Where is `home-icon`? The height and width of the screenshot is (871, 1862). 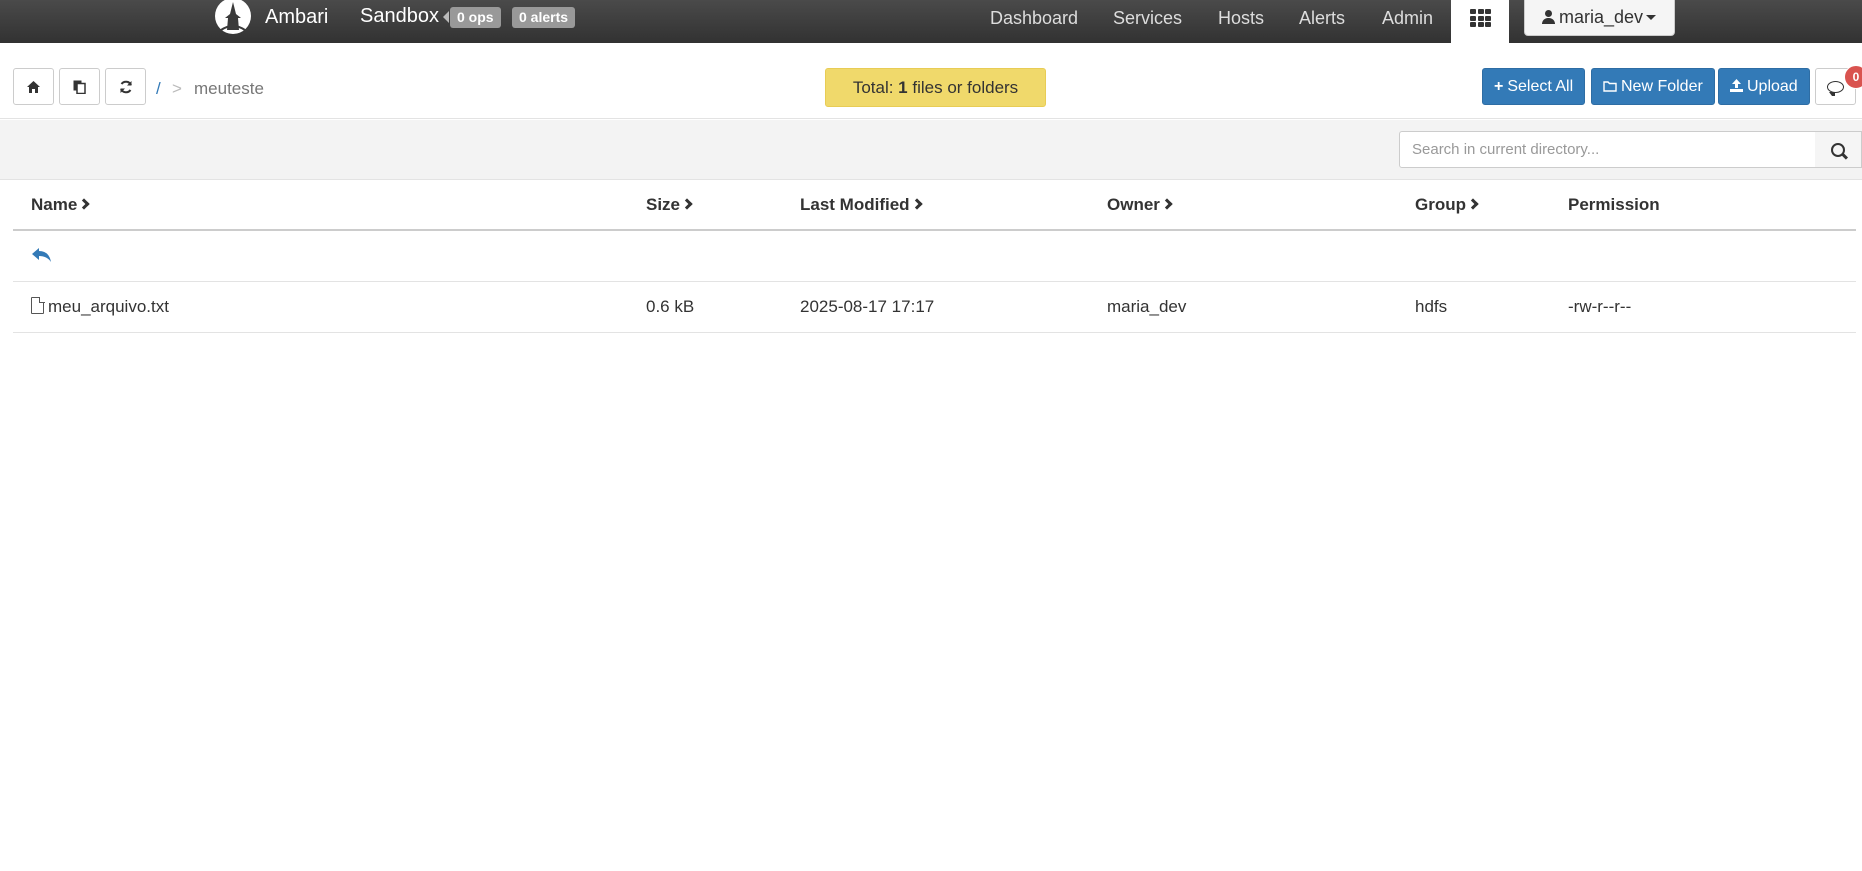
home-icon is located at coordinates (33, 86).